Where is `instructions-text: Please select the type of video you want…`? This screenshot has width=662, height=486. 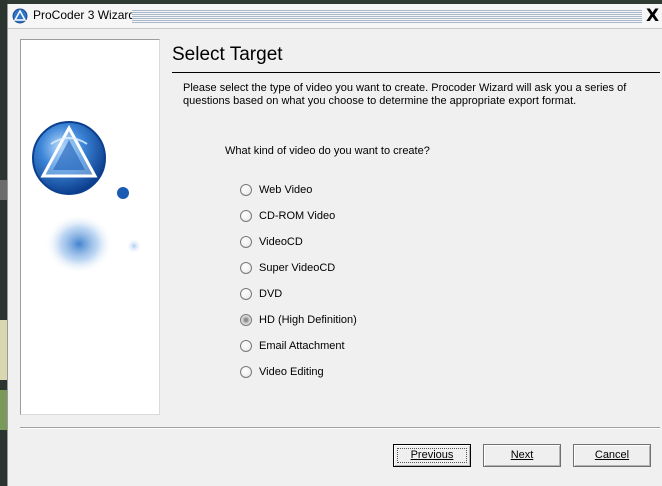
instructions-text: Please select the type of video you want… is located at coordinates (405, 94).